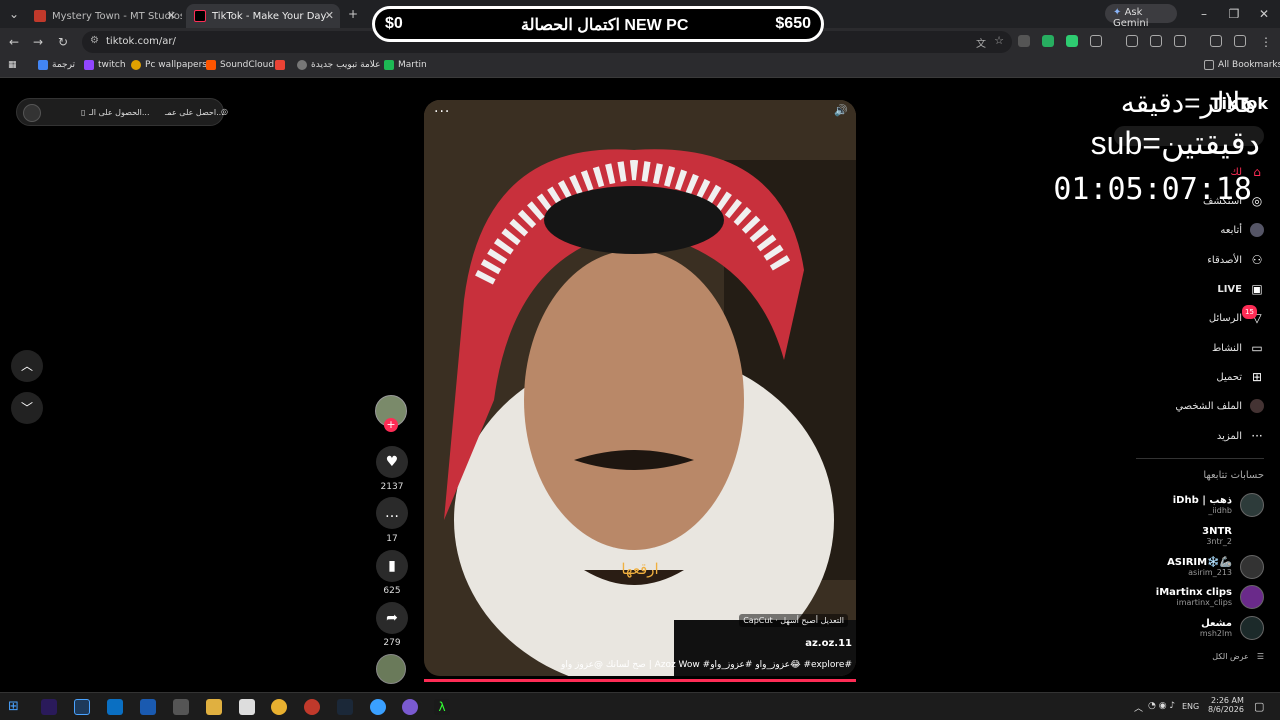 The image size is (1280, 720). I want to click on nav-activity: النشاط ▭, so click(1238, 348).